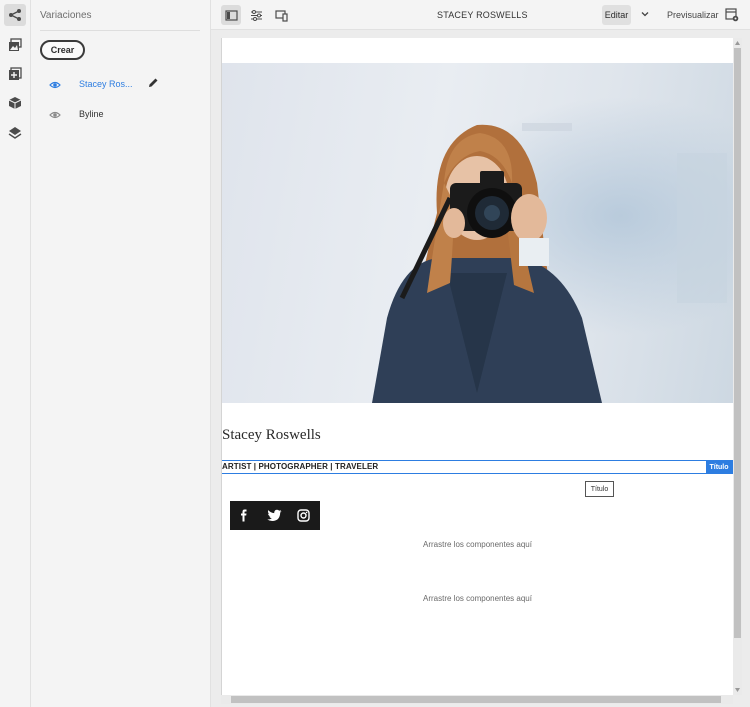 The width and height of the screenshot is (750, 707). What do you see at coordinates (121, 115) in the screenshot?
I see `variation-item-byline: Byline` at bounding box center [121, 115].